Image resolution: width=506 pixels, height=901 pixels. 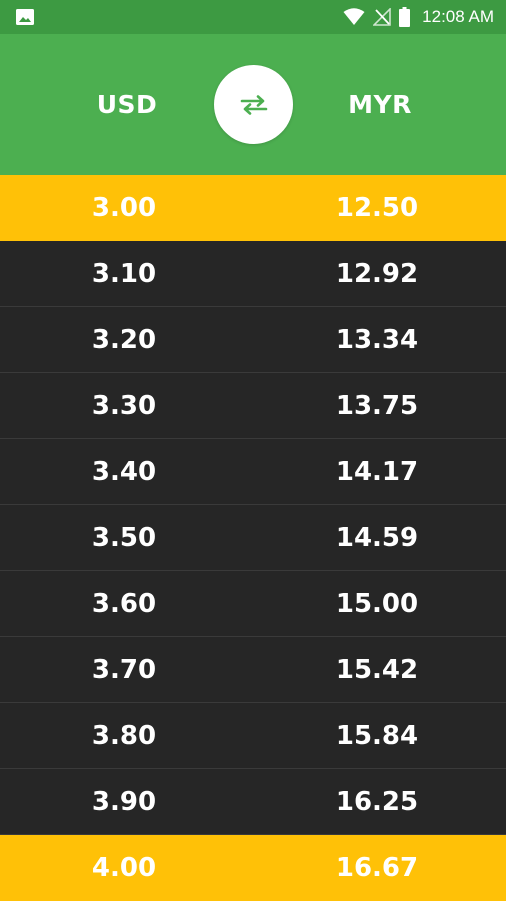 I want to click on usd-value: 4.00, so click(x=124, y=868).